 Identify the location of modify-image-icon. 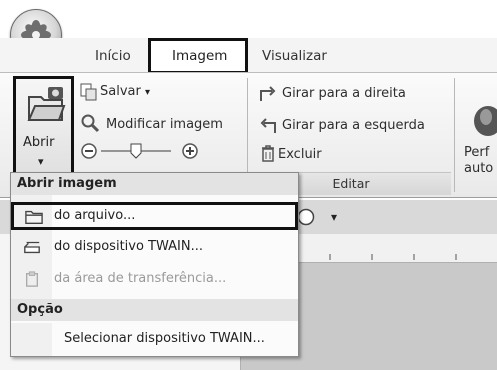
(90, 123).